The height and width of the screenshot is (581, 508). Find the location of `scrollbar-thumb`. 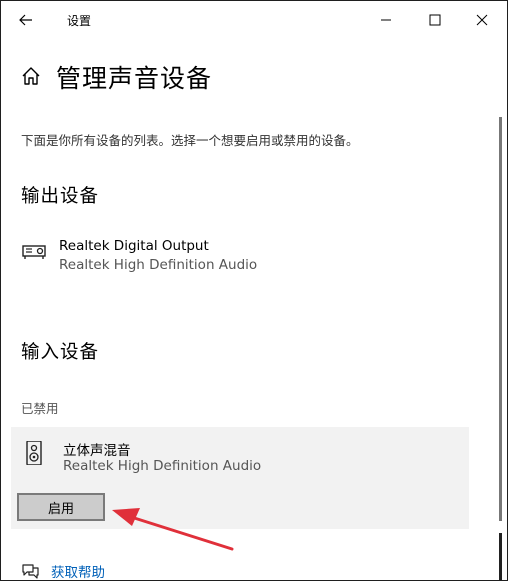

scrollbar-thumb is located at coordinates (500, 319).